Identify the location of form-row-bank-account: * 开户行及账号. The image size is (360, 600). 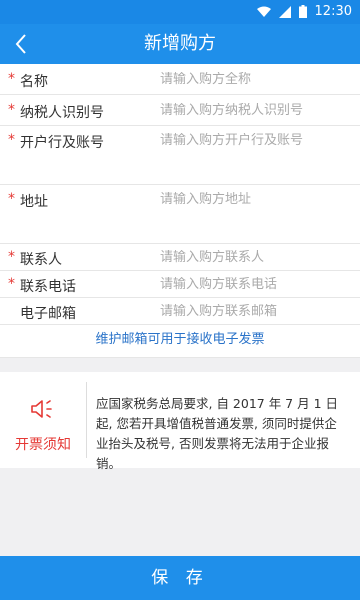
(180, 155).